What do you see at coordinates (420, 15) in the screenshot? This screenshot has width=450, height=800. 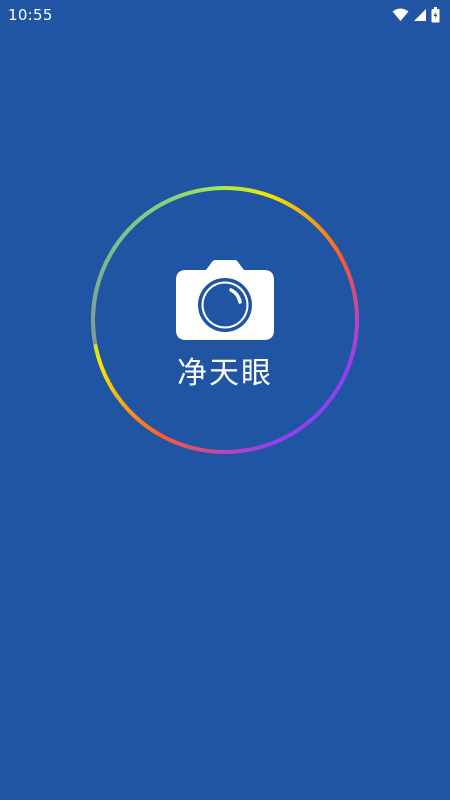 I see `cellular-signal-icon` at bounding box center [420, 15].